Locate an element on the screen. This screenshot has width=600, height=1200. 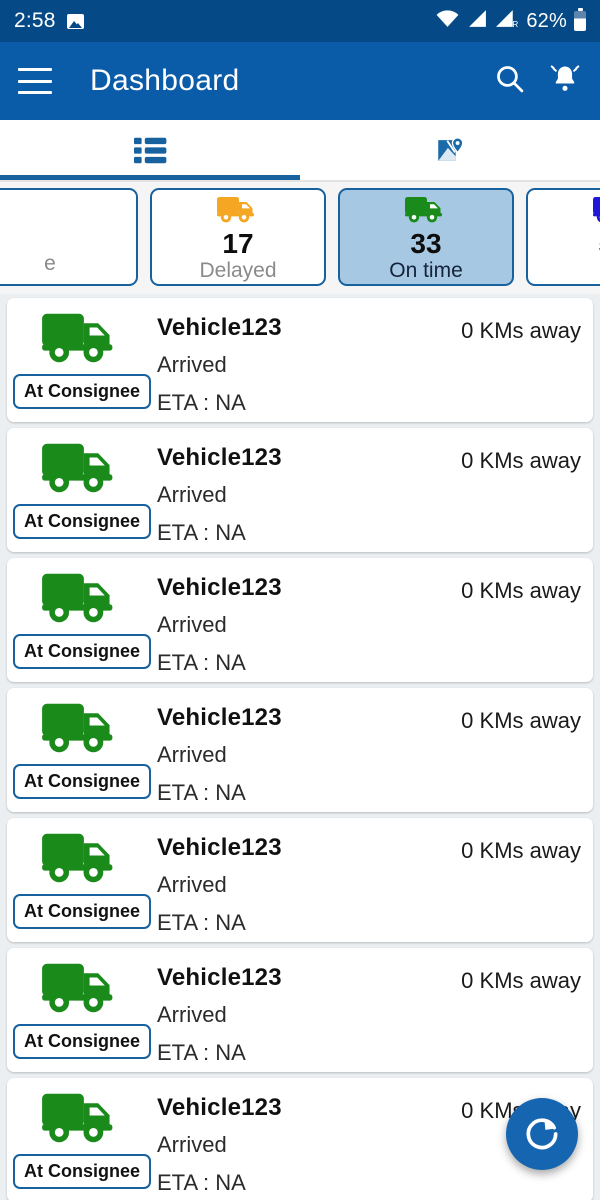
wifi-icon is located at coordinates (447, 21).